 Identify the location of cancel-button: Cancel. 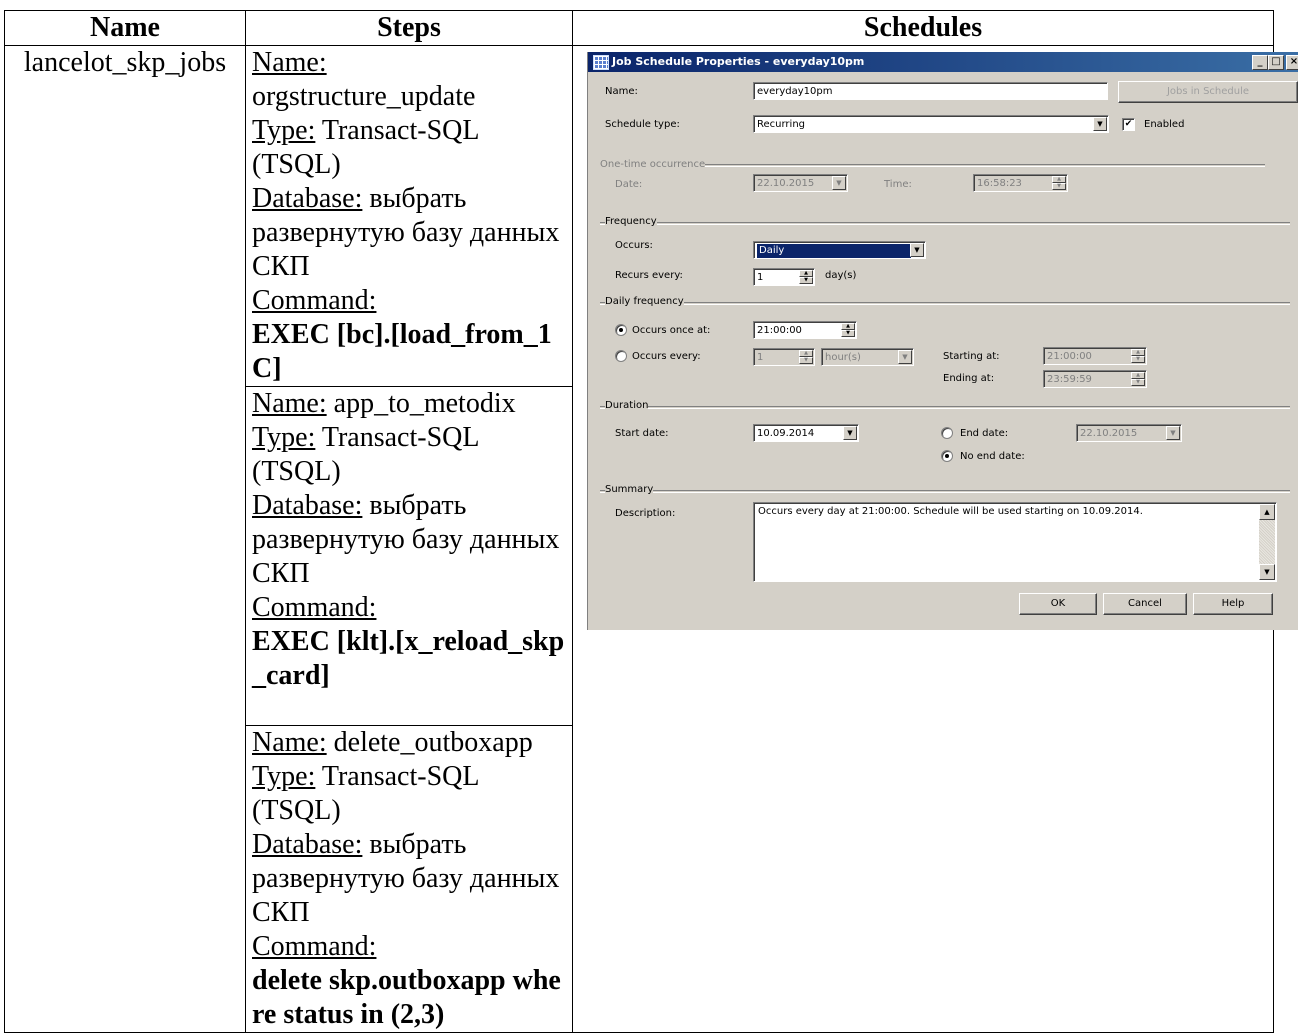
(1145, 604).